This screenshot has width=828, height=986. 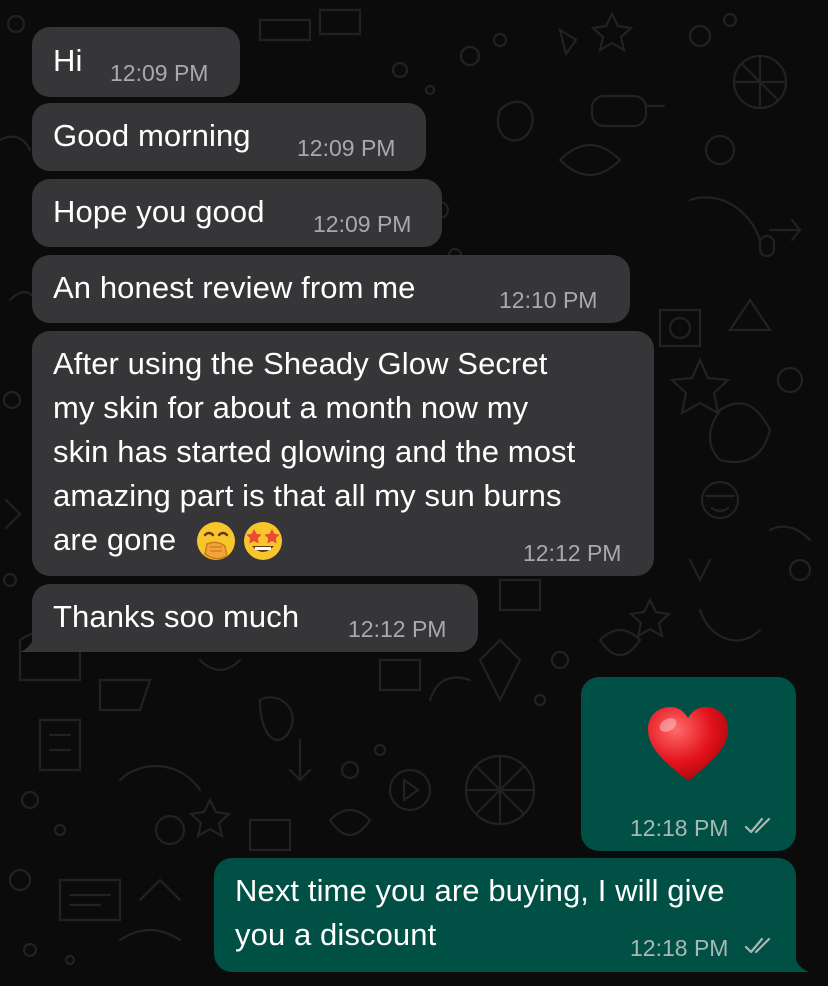 What do you see at coordinates (291, 407) in the screenshot?
I see `message-line: my skin for about a month now my` at bounding box center [291, 407].